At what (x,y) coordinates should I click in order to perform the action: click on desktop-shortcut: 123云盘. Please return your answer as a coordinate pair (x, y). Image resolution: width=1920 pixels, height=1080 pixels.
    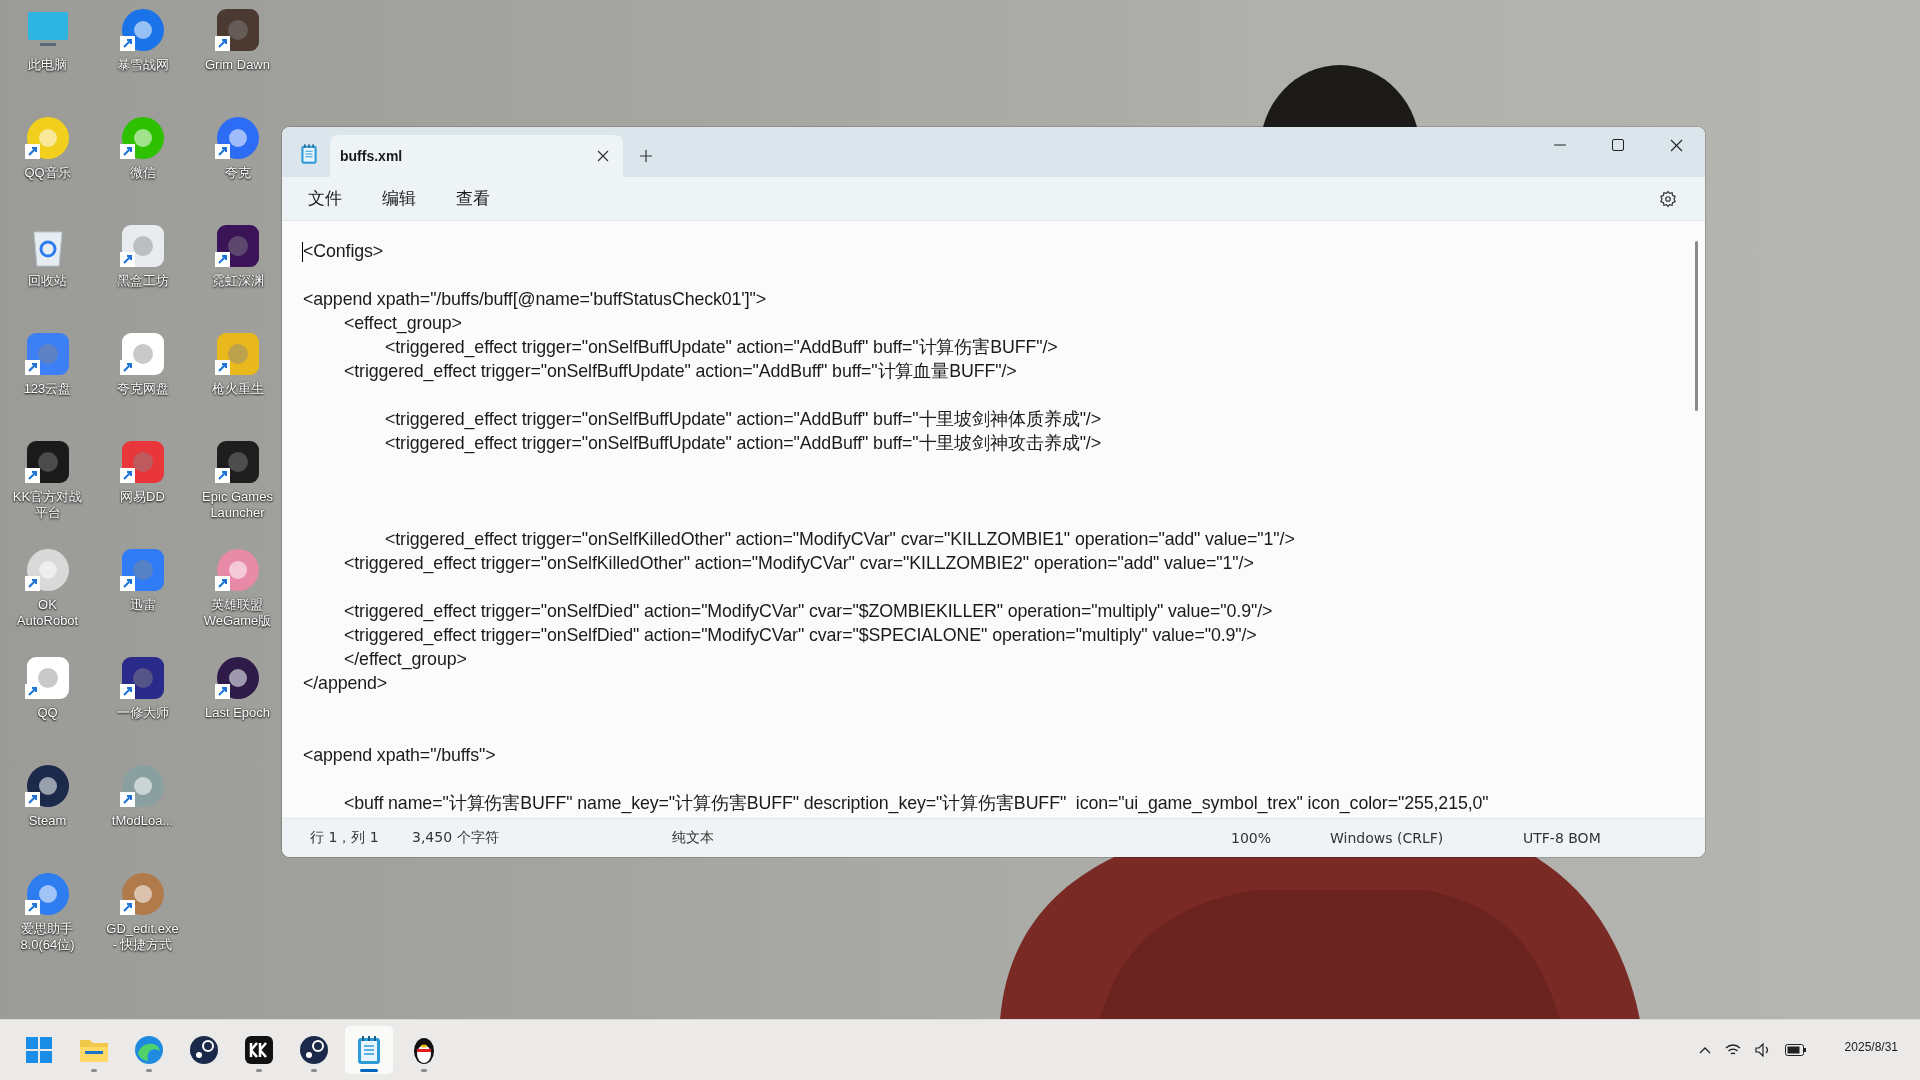
    Looking at the image, I should click on (47, 361).